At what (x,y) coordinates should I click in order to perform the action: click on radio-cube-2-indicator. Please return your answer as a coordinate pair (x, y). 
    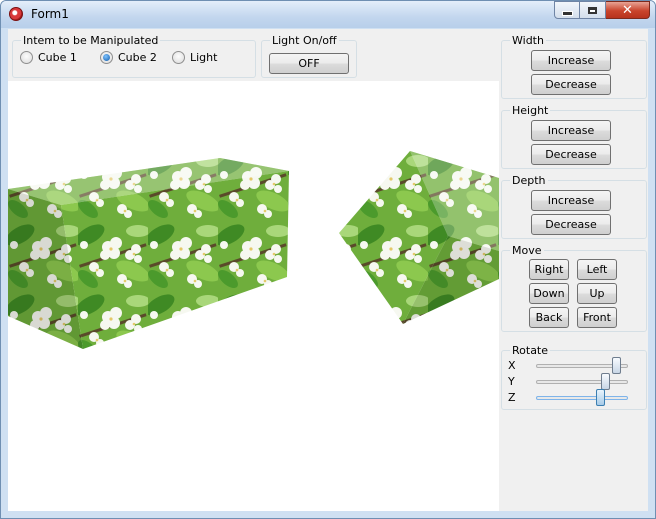
    Looking at the image, I should click on (106, 57).